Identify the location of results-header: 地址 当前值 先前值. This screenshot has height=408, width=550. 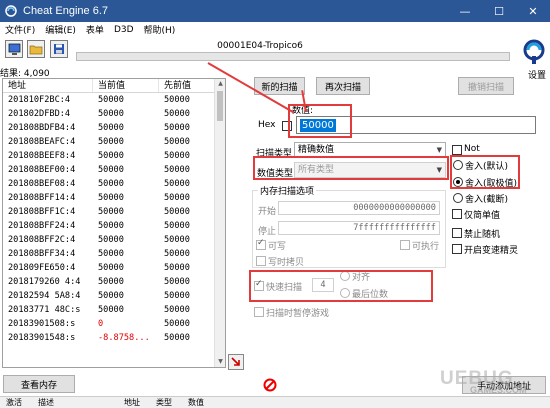
(114, 86).